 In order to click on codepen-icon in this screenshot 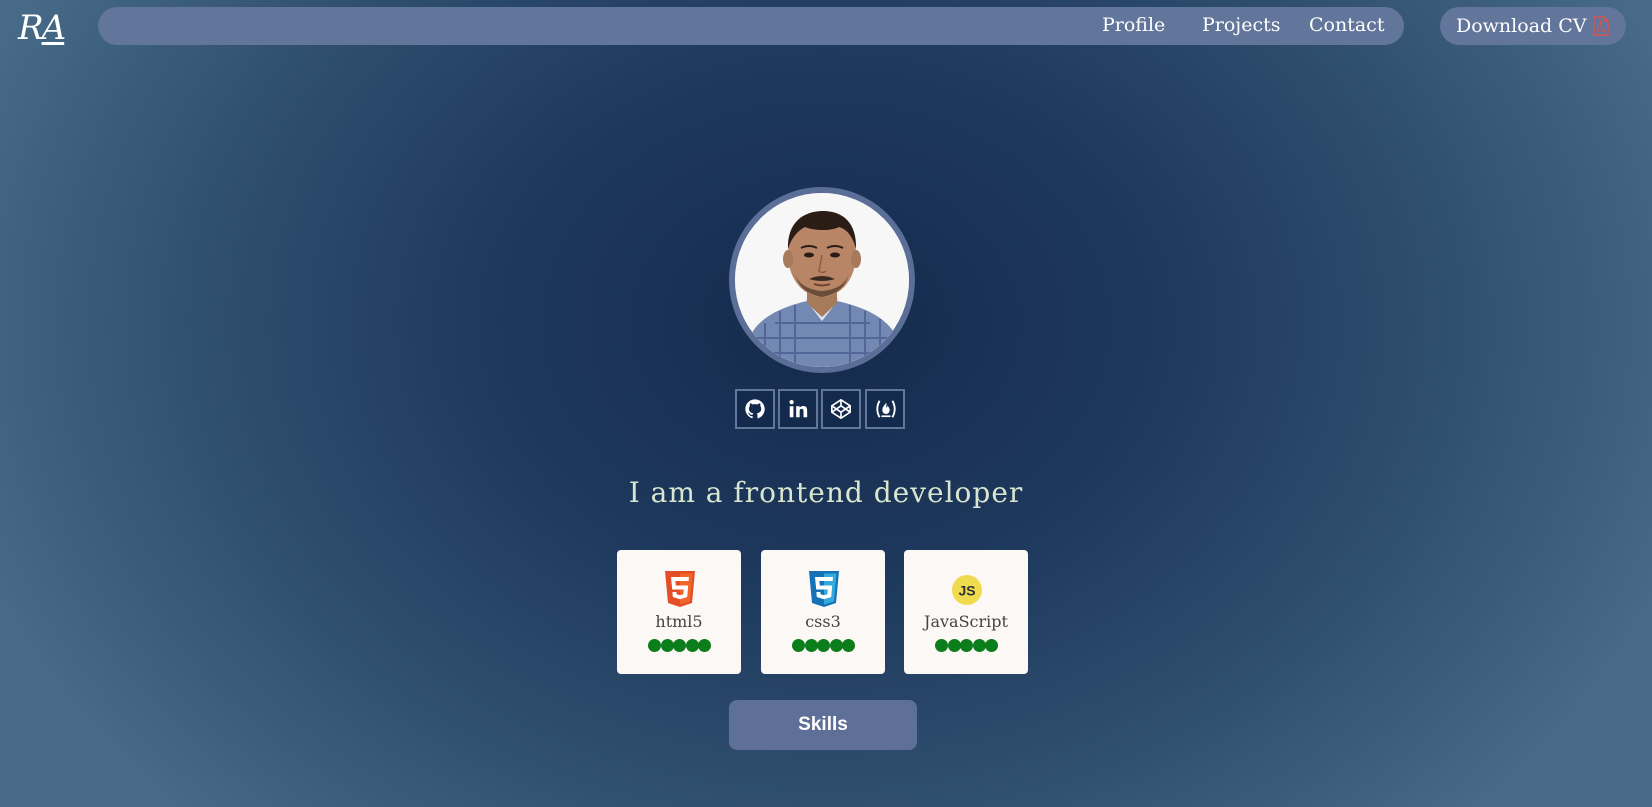, I will do `click(841, 409)`.